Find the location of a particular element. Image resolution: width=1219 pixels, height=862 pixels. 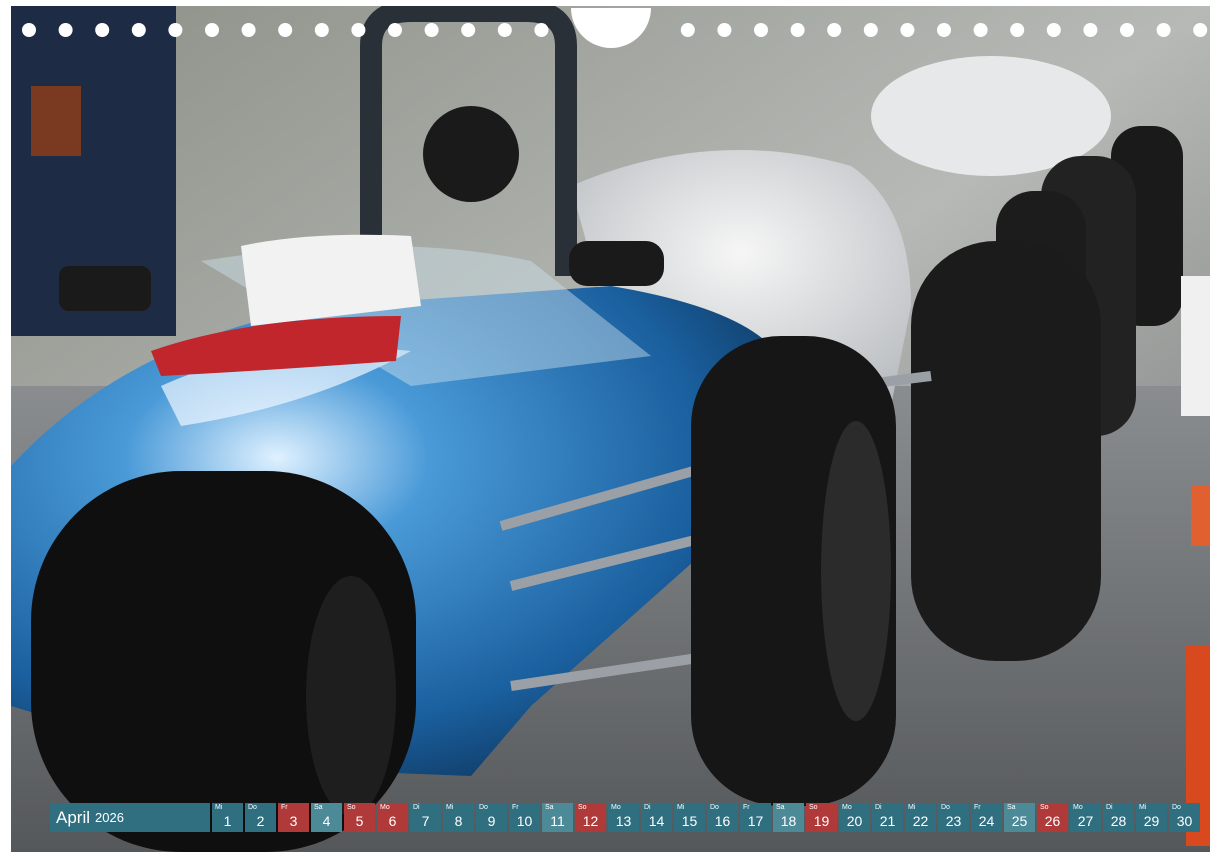

day-number: 18 is located at coordinates (788, 821).